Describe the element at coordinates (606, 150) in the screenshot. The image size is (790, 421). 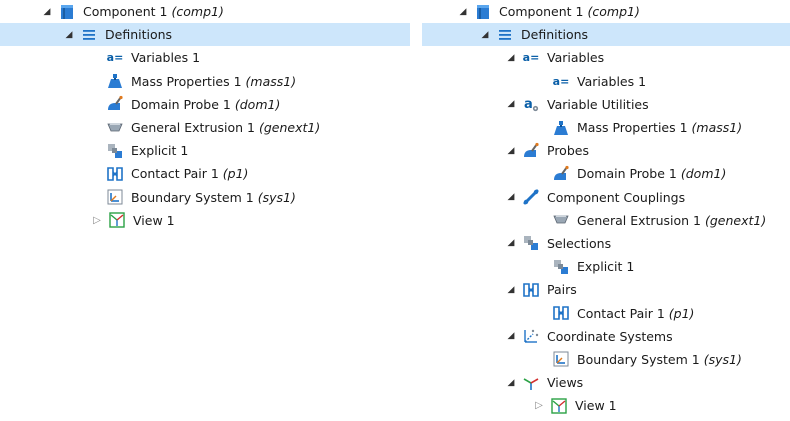
I see `tree-node-group: ◢ Probes` at that location.